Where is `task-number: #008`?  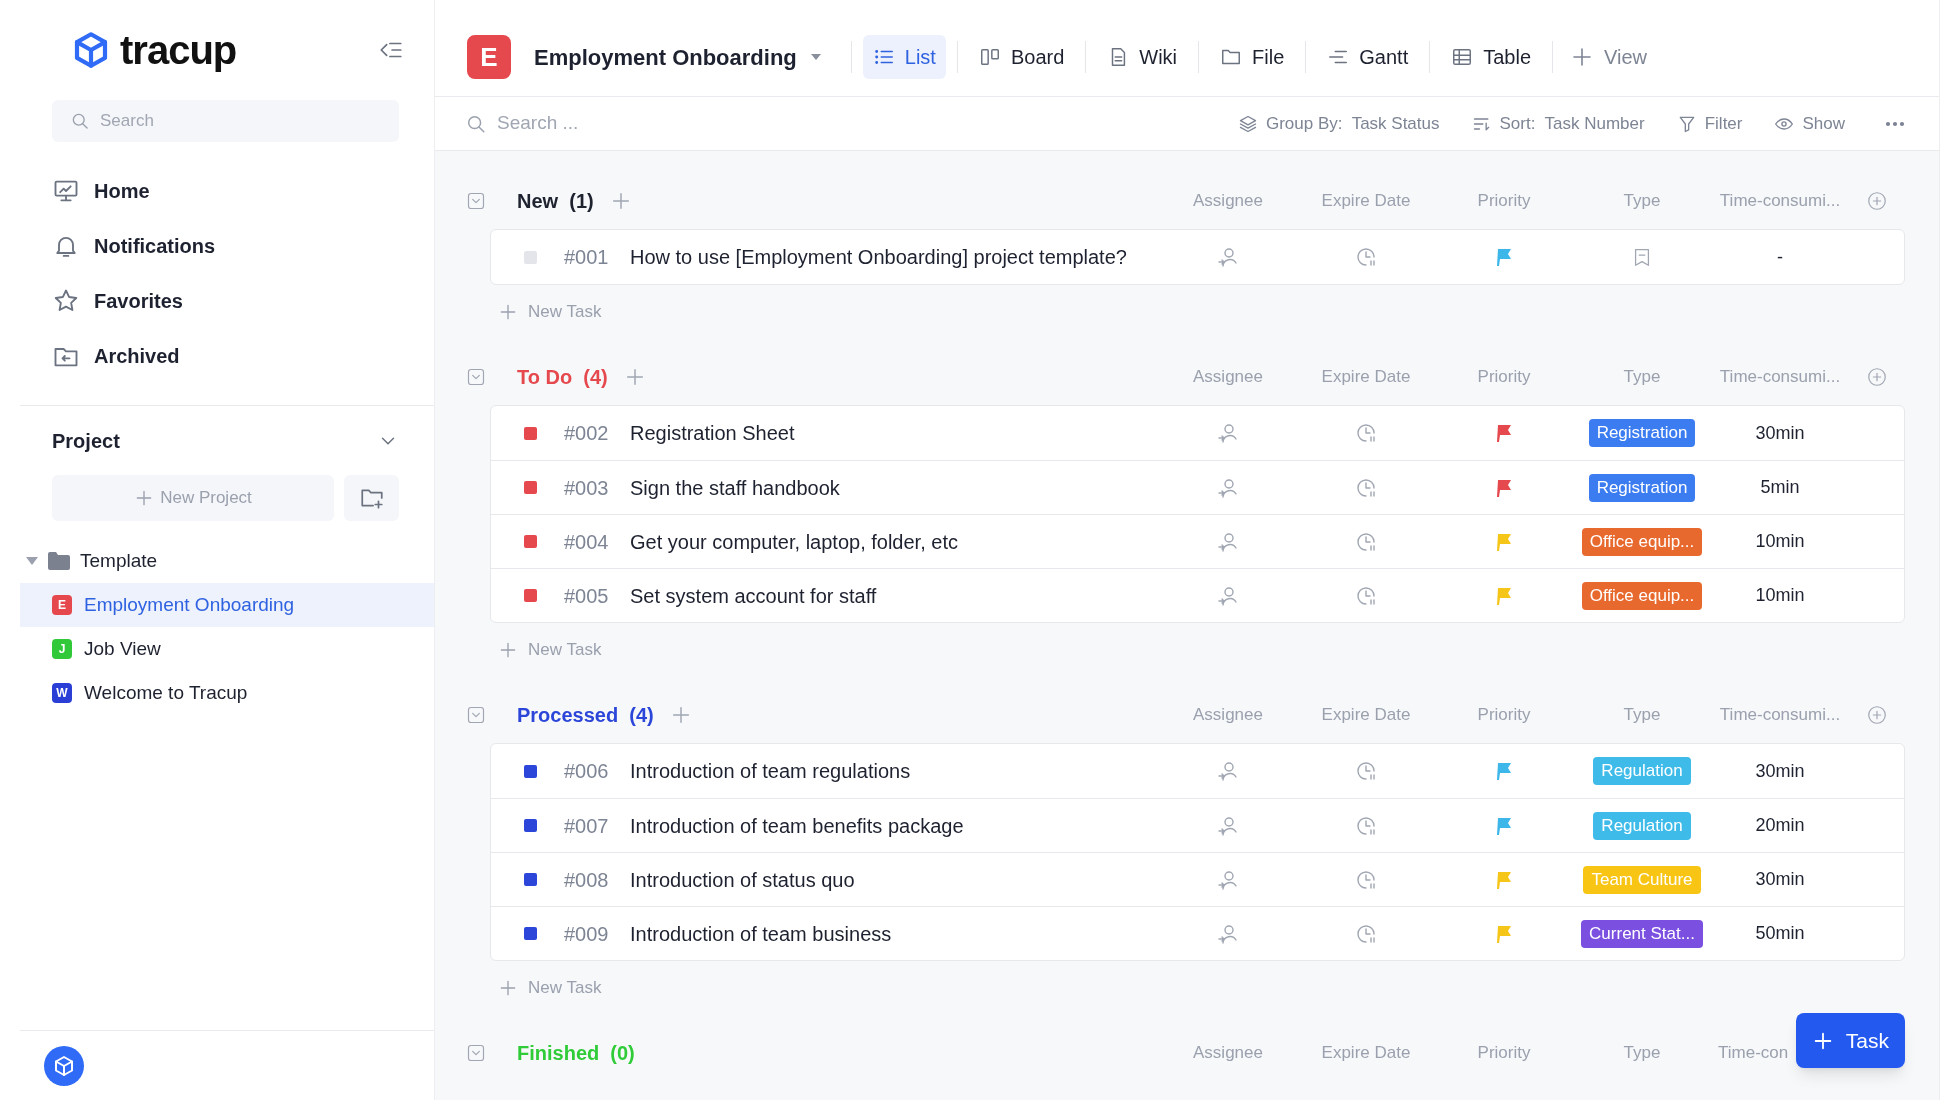 task-number: #008 is located at coordinates (587, 880).